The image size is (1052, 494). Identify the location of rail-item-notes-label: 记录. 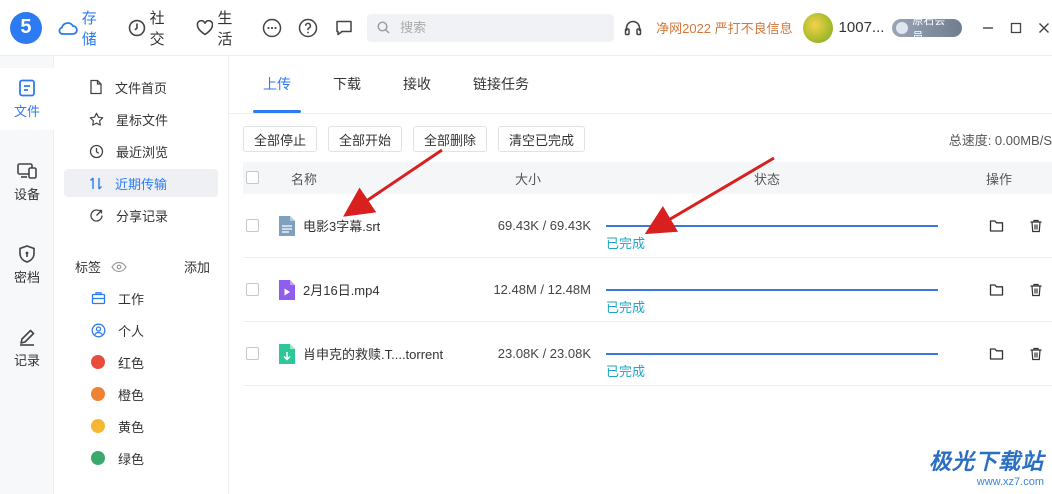
(26, 360).